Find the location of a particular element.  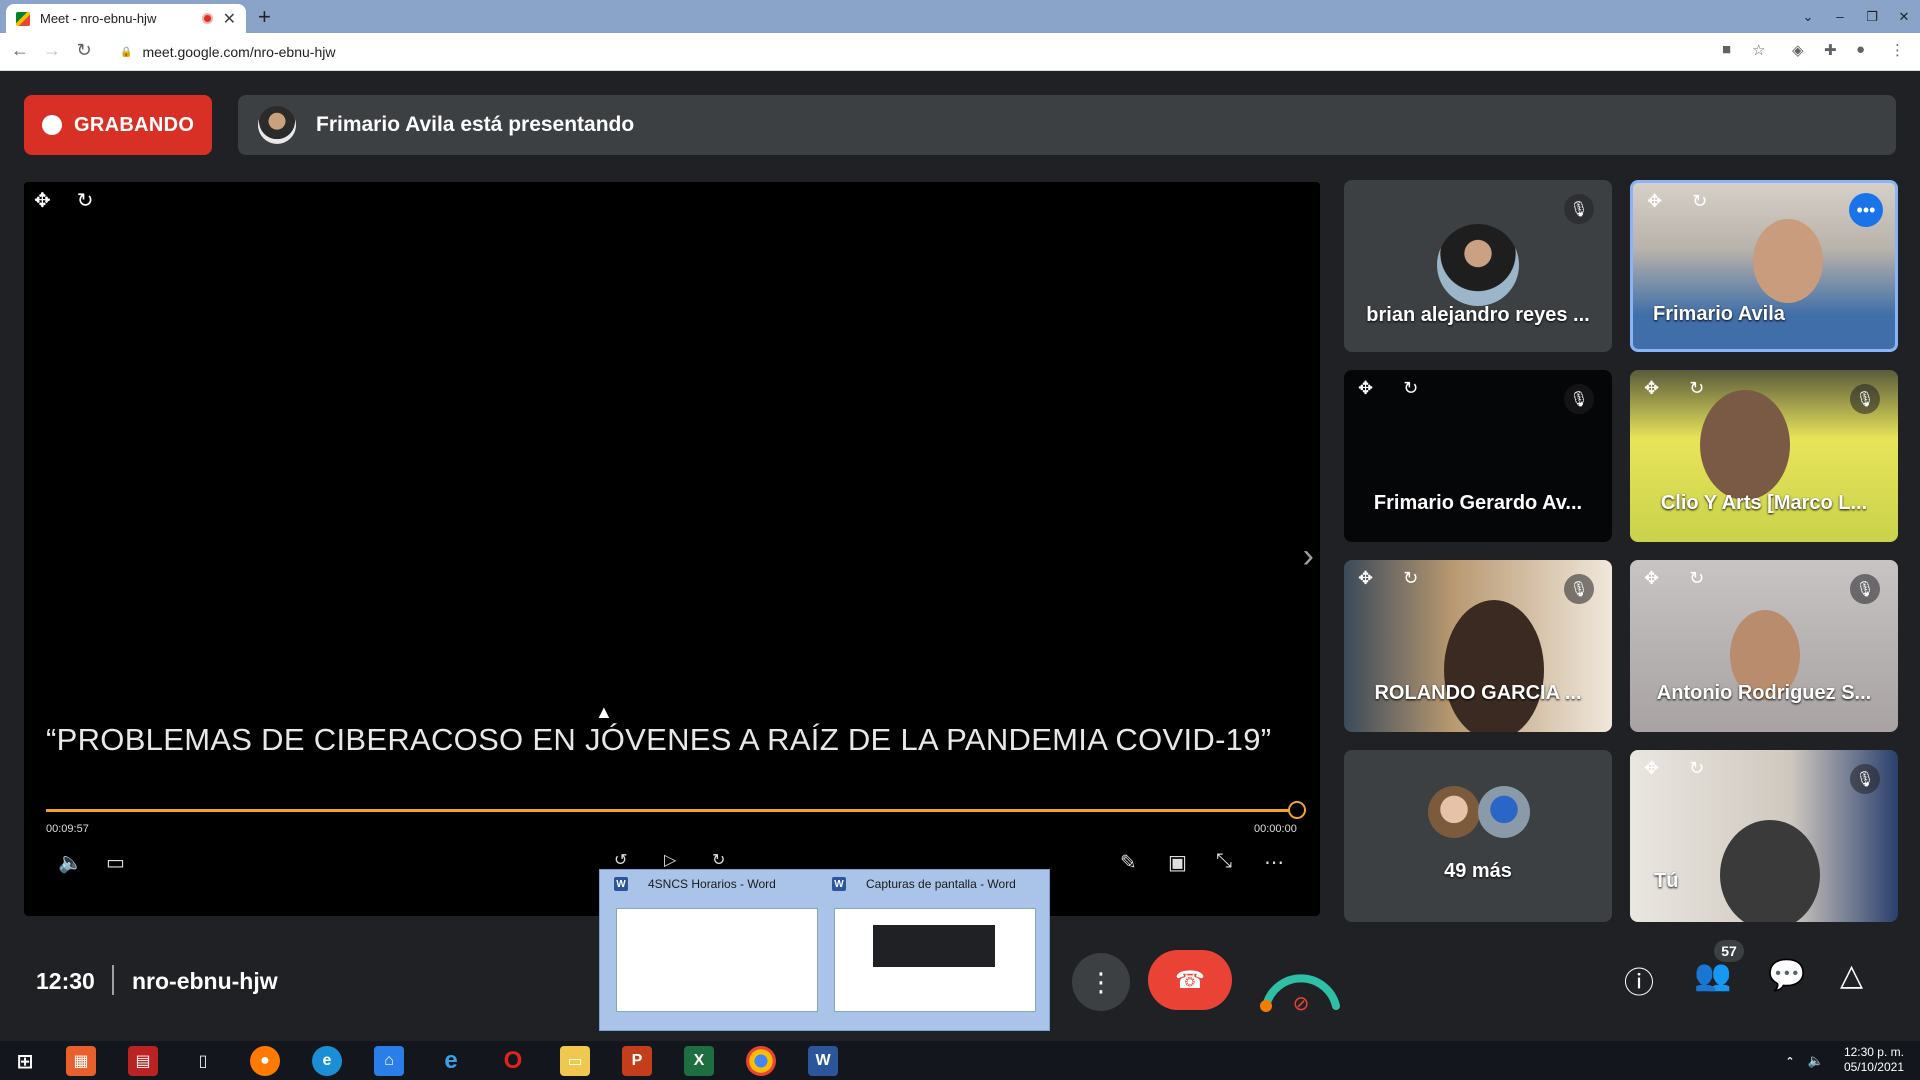

bookmark-star-icon: ☆ is located at coordinates (1758, 50).